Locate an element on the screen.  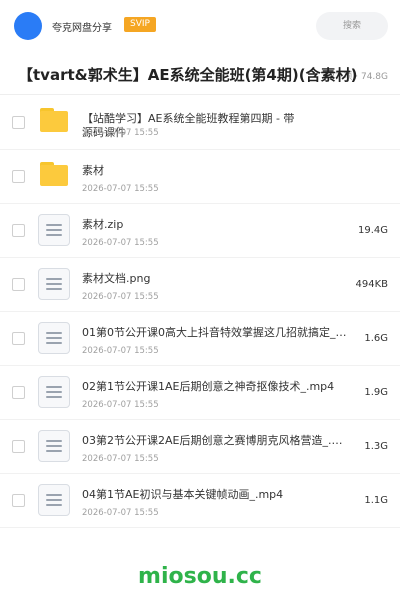
page-title: 【tvart&郭术生】AE系统全能班(第4期)(含素材) is located at coordinates (188, 75).